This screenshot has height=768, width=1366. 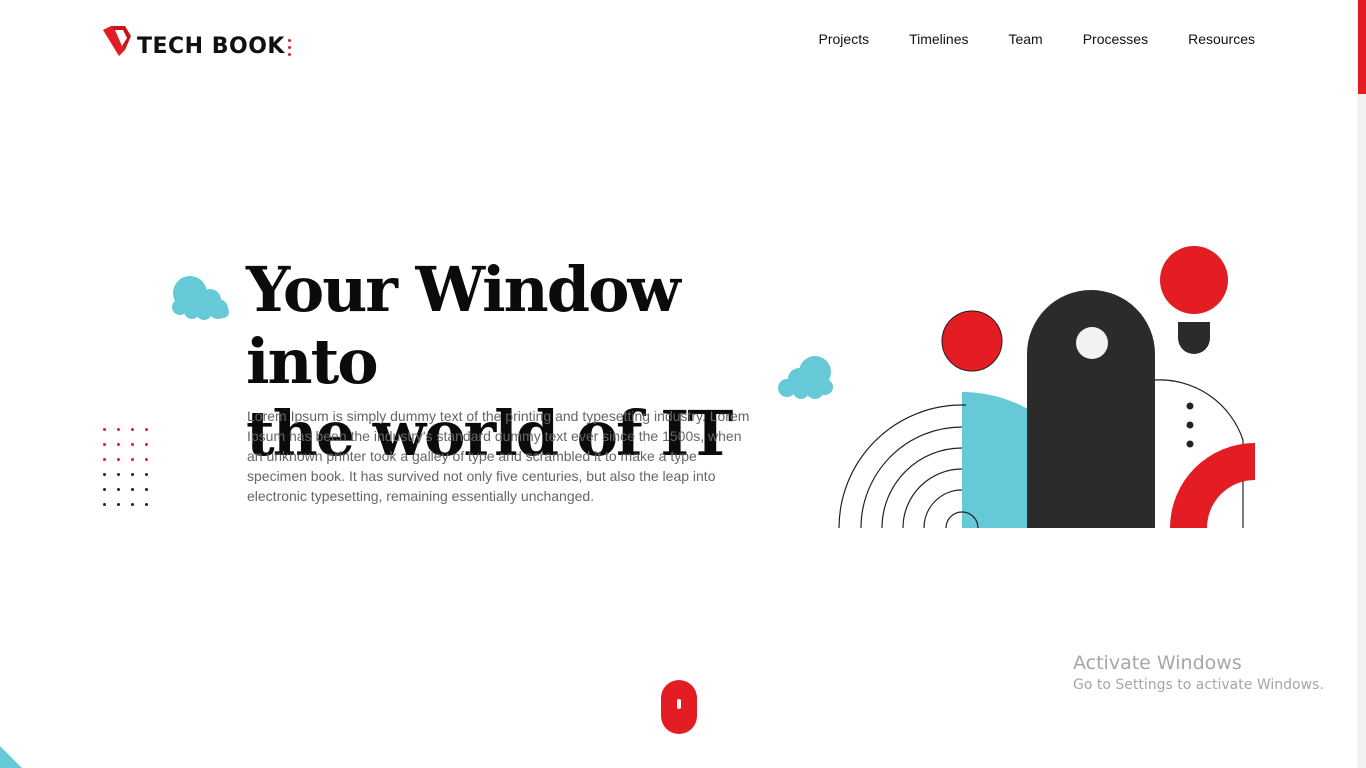 I want to click on scroll-down-button, so click(x=679, y=707).